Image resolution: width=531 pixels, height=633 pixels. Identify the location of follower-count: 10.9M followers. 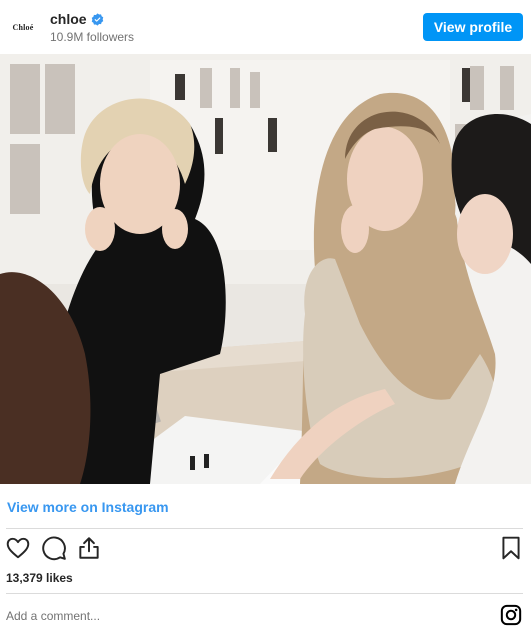
(92, 37).